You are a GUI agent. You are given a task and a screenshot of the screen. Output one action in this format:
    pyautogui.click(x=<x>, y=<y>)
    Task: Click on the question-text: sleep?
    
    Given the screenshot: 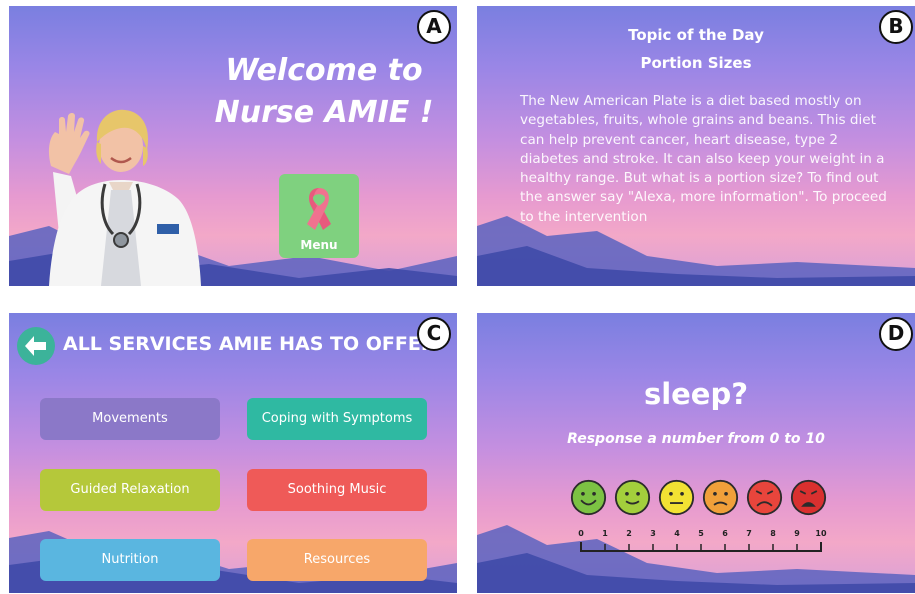 What is the action you would take?
    pyautogui.click(x=696, y=394)
    